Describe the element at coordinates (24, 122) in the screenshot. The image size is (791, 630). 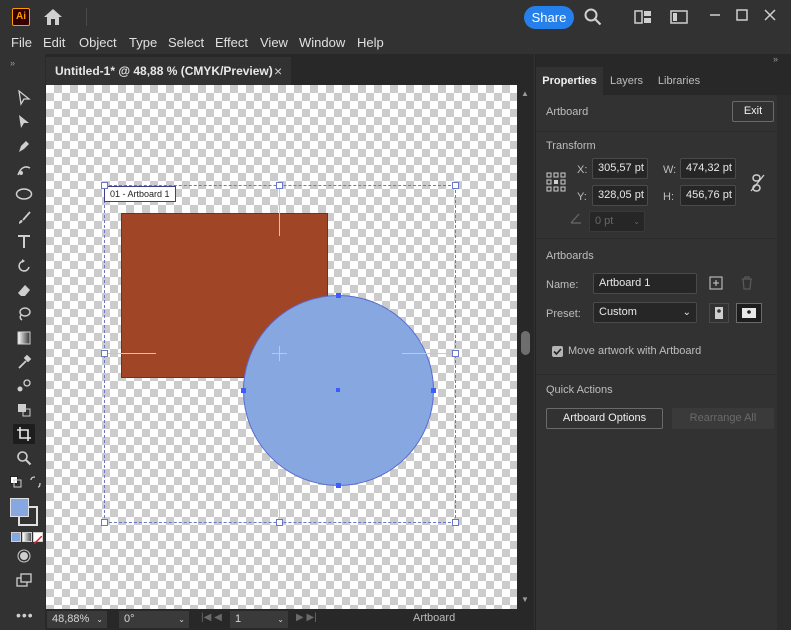
I see `direct-selection-tool-icon` at that location.